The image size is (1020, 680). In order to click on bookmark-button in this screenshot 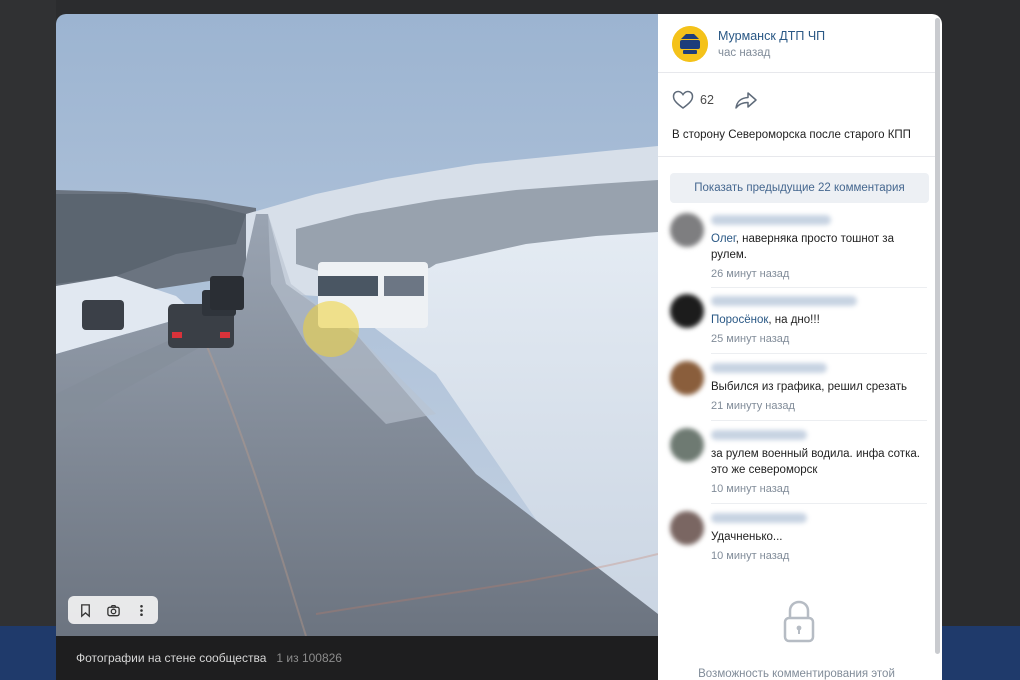, I will do `click(85, 610)`.